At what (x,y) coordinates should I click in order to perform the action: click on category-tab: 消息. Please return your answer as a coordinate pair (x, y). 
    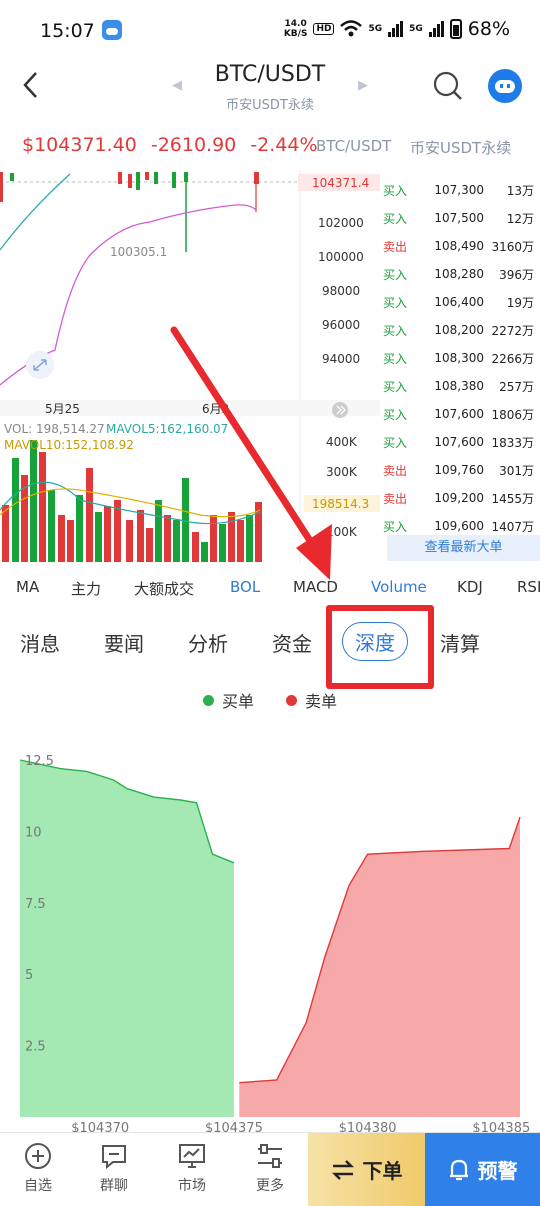
    Looking at the image, I should click on (40, 642).